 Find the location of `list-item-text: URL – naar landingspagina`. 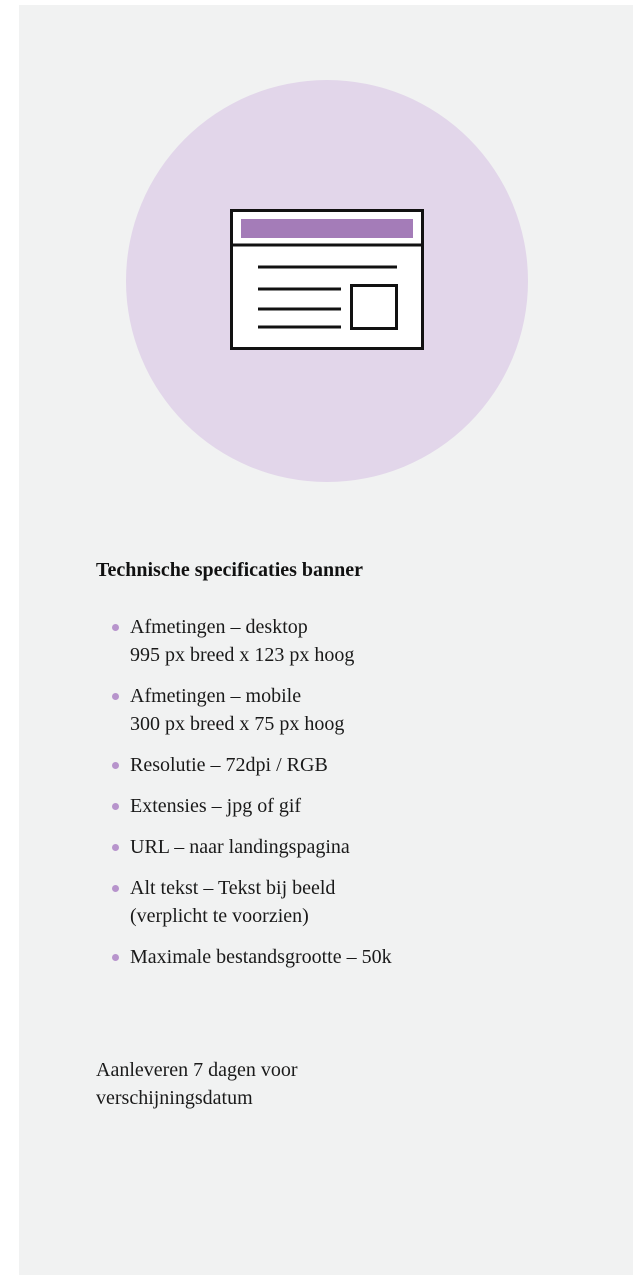

list-item-text: URL – naar landingspagina is located at coordinates (240, 847).